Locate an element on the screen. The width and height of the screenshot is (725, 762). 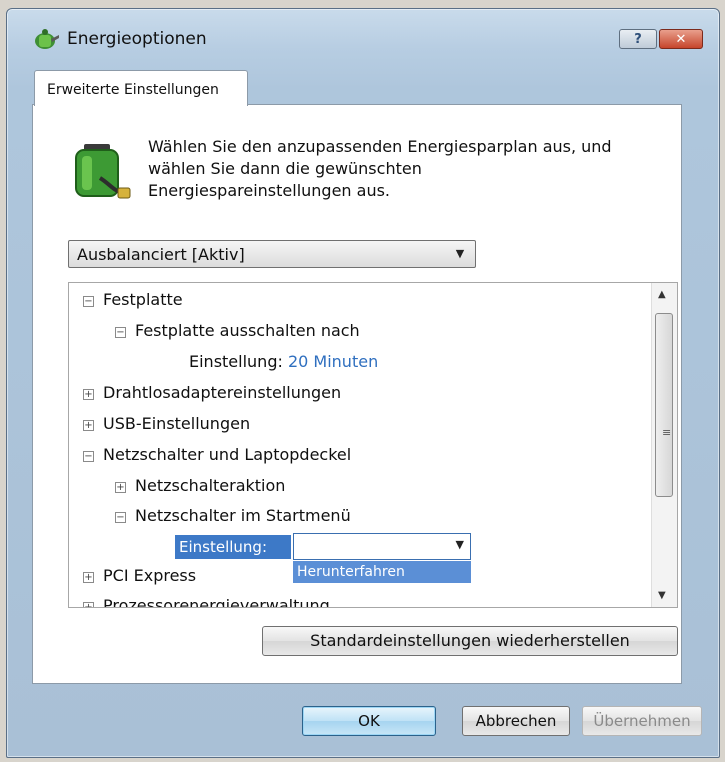
title-bar: Energieoptionen ? ✕ is located at coordinates (363, 31).